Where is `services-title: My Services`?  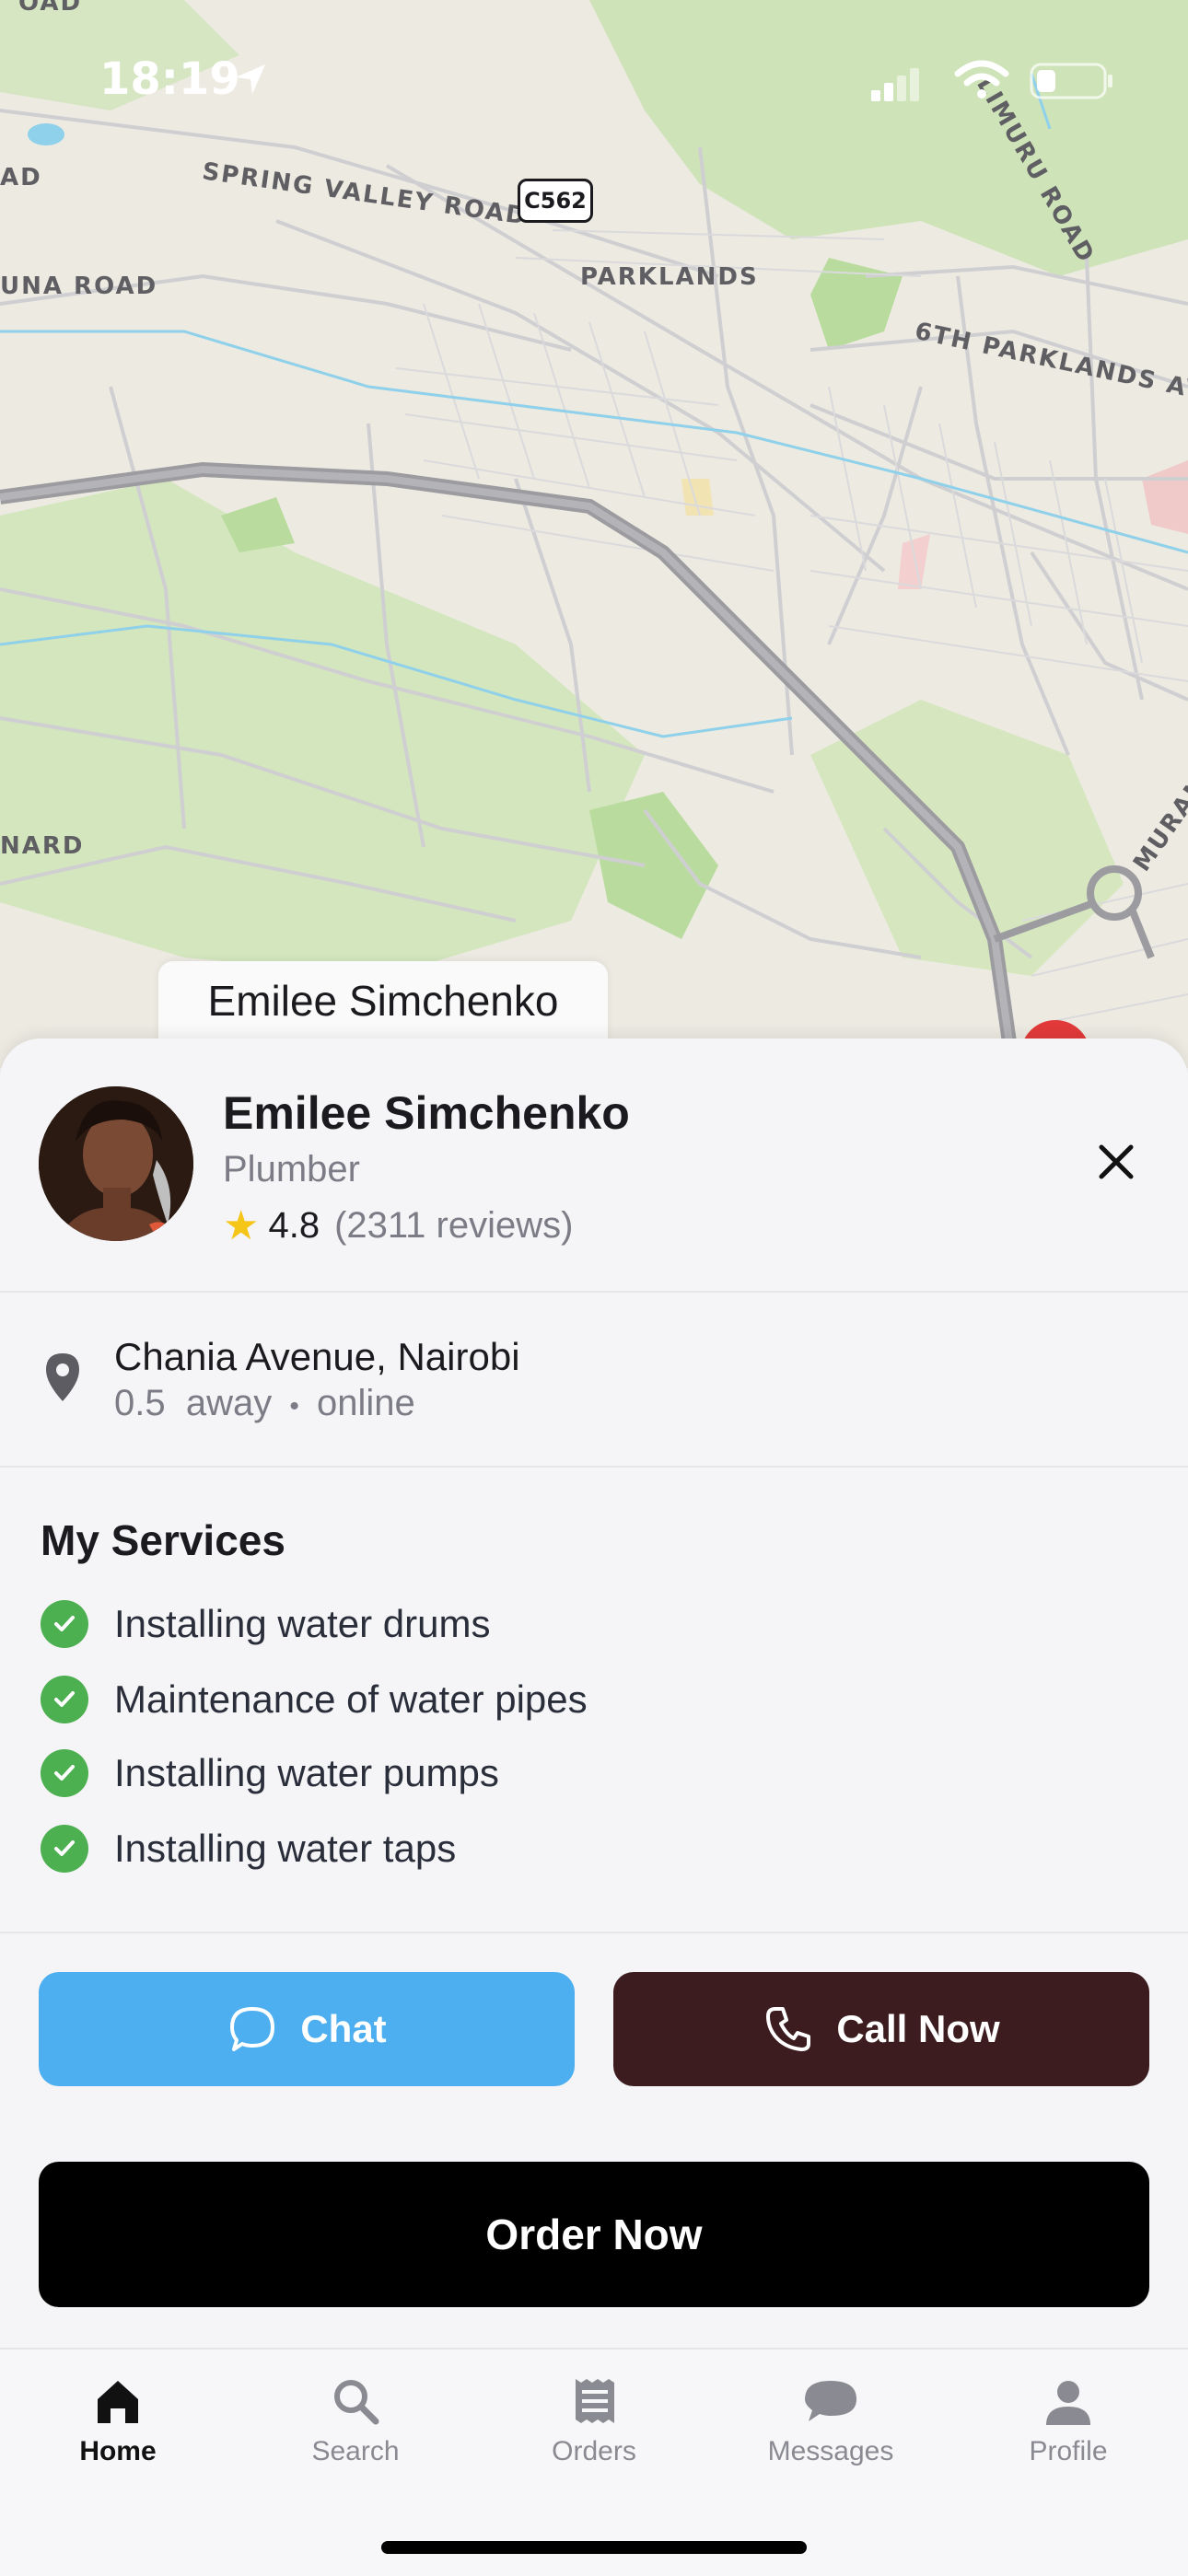
services-title: My Services is located at coordinates (163, 1540).